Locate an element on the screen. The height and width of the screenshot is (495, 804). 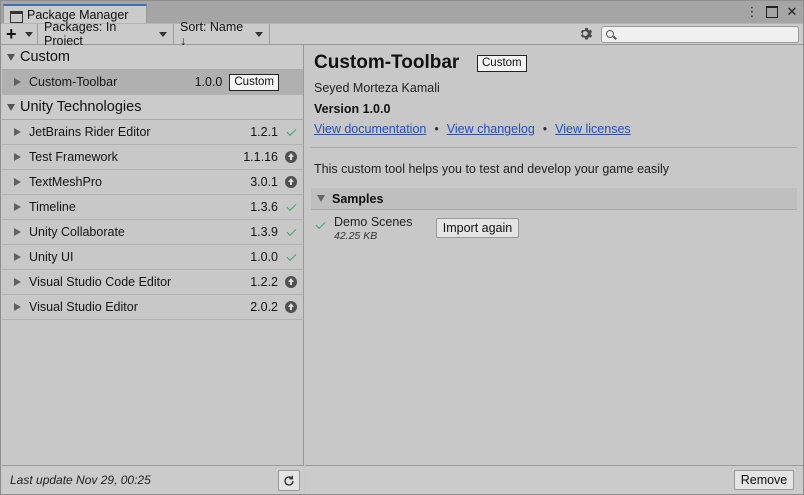
package-name: Unity UI is located at coordinates (51, 257).